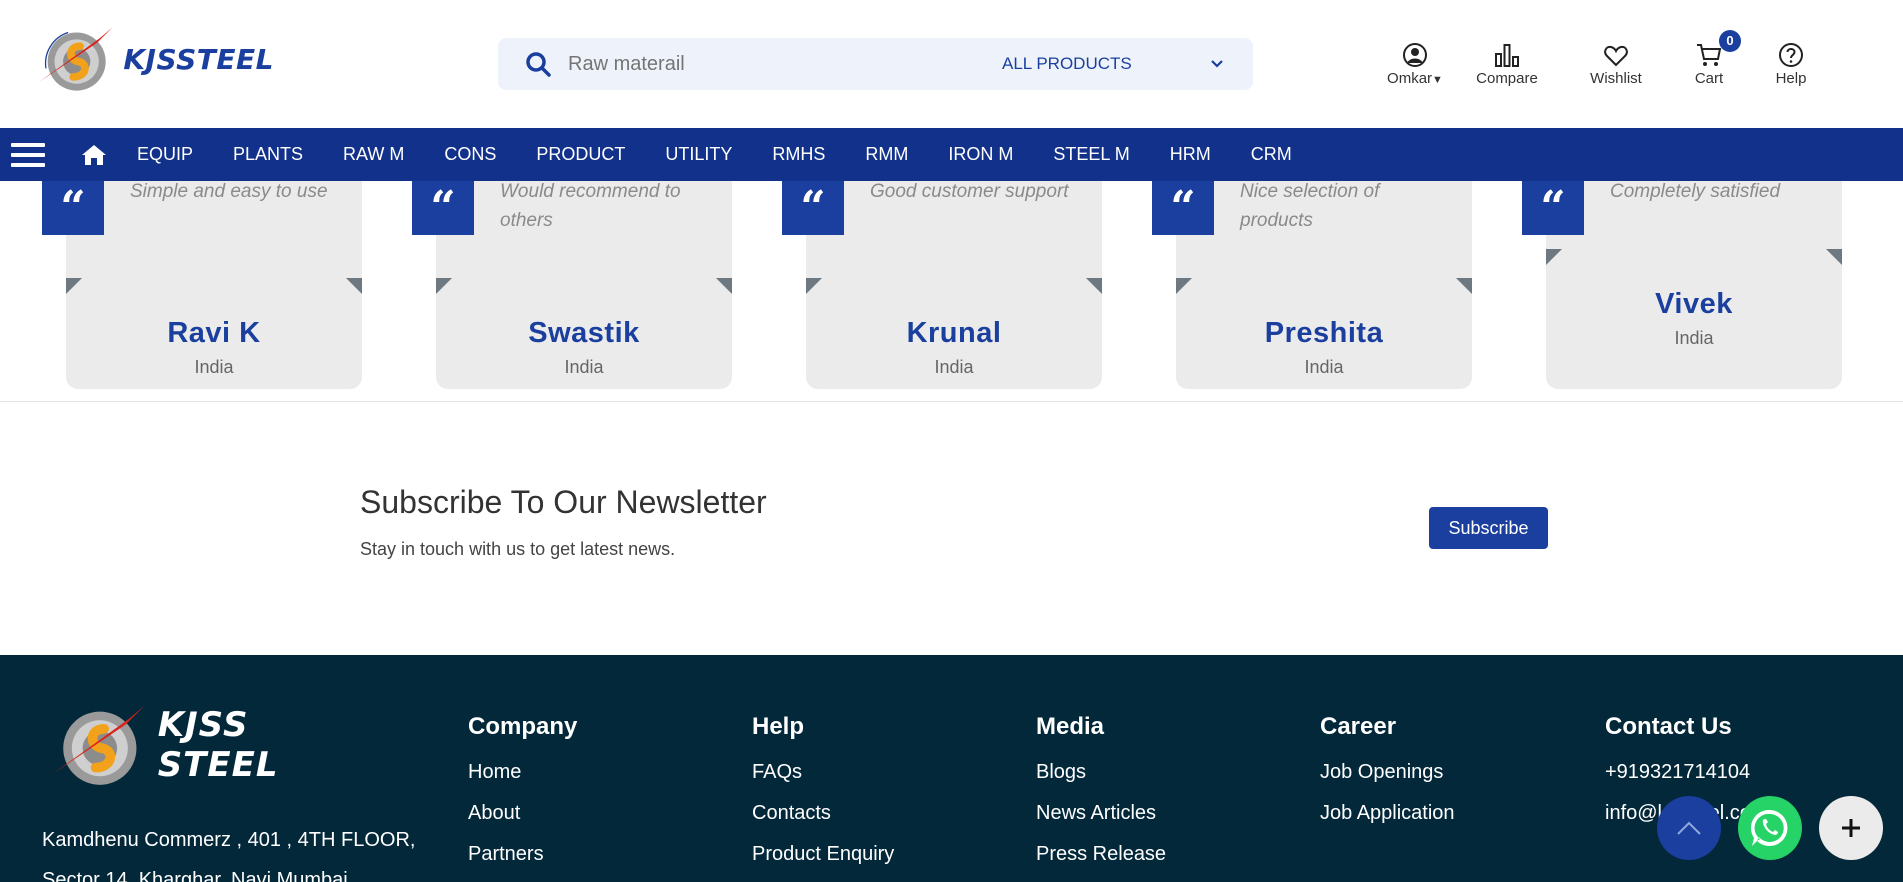 The image size is (1903, 882). I want to click on header: KJSSTEEL ALL PRODUCTS Omkar▼, so click(951, 64).